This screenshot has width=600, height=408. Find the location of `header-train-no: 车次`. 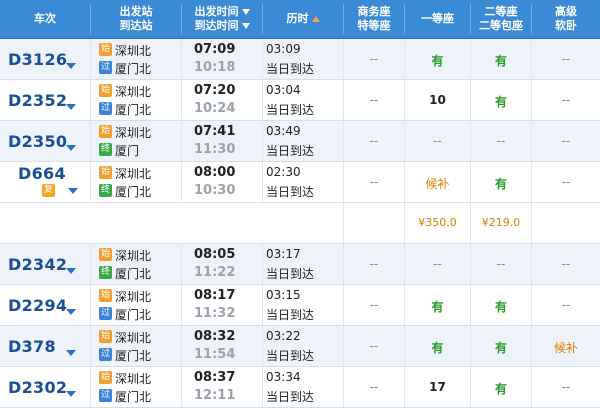

header-train-no: 车次 is located at coordinates (45, 19).